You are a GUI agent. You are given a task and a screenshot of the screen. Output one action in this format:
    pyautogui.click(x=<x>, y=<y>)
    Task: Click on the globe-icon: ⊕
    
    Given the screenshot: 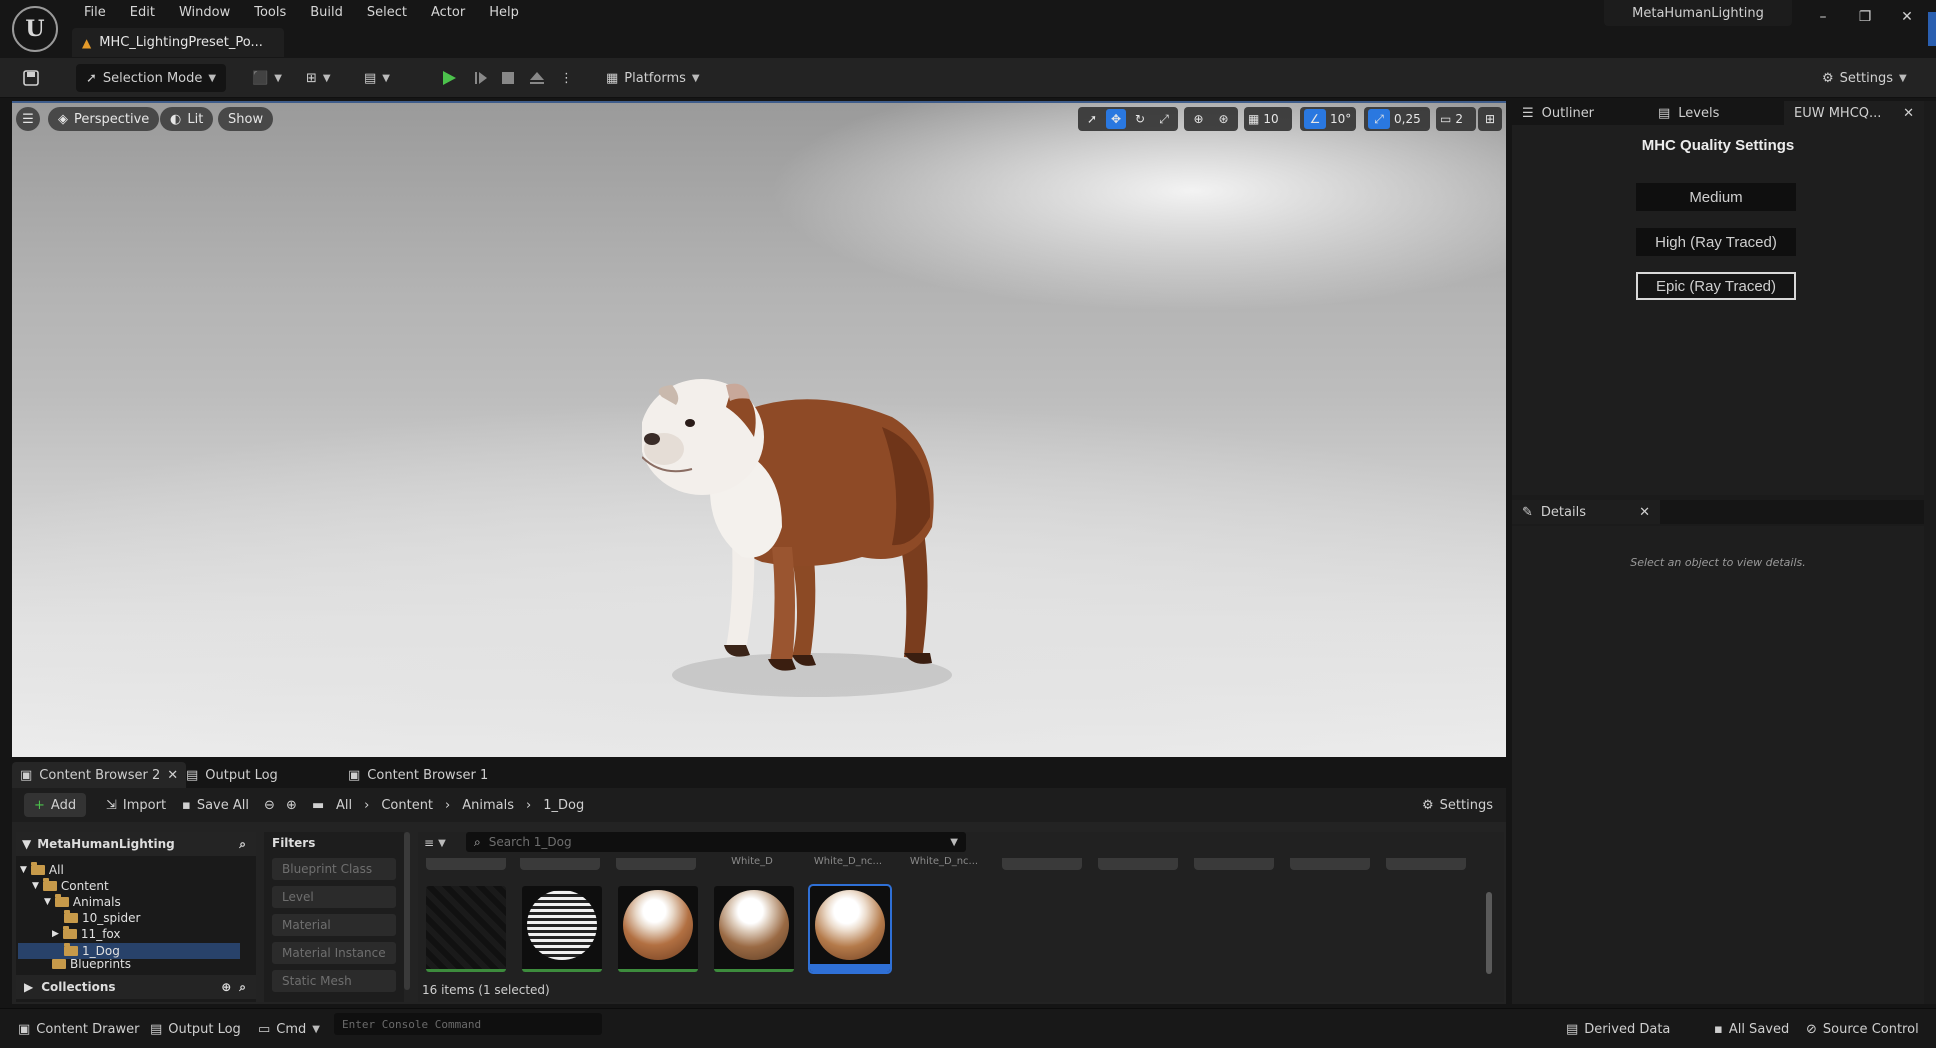 What is the action you would take?
    pyautogui.click(x=1198, y=119)
    